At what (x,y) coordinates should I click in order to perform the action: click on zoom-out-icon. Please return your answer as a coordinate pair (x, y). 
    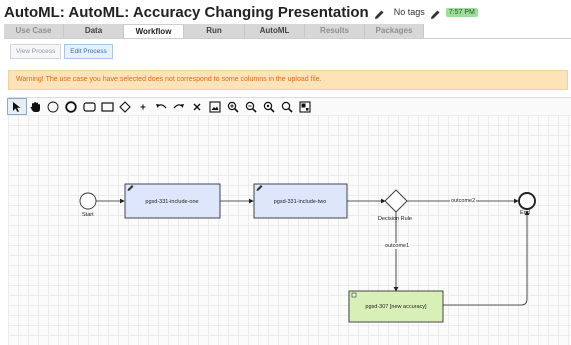
    Looking at the image, I should click on (251, 106).